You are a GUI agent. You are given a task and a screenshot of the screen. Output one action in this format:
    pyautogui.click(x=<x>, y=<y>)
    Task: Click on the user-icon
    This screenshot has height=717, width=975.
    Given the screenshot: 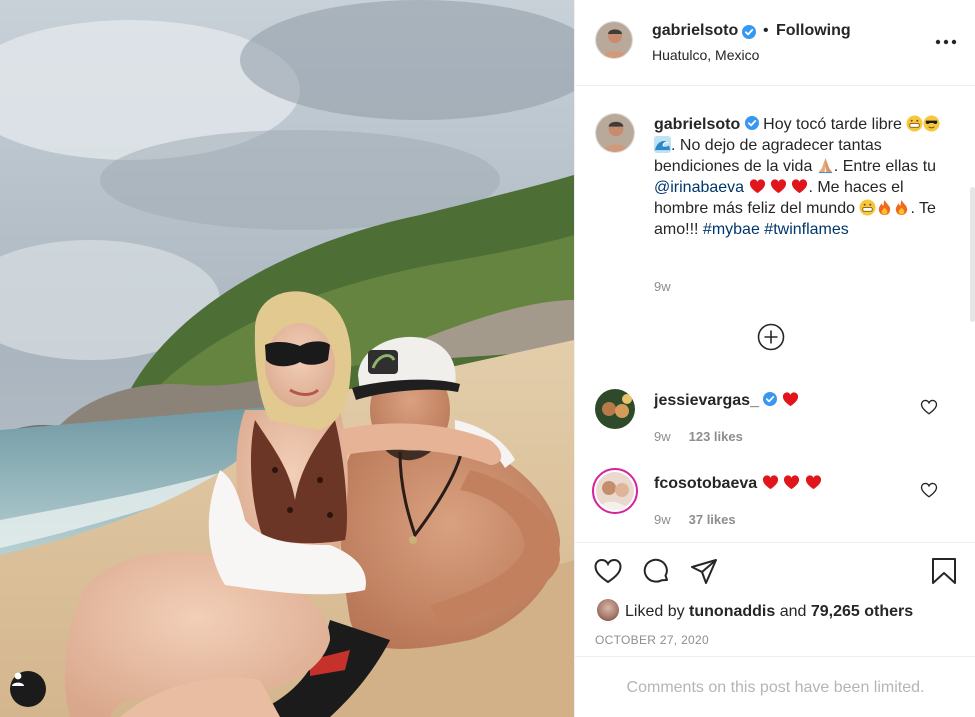 What is the action you would take?
    pyautogui.click(x=18, y=679)
    